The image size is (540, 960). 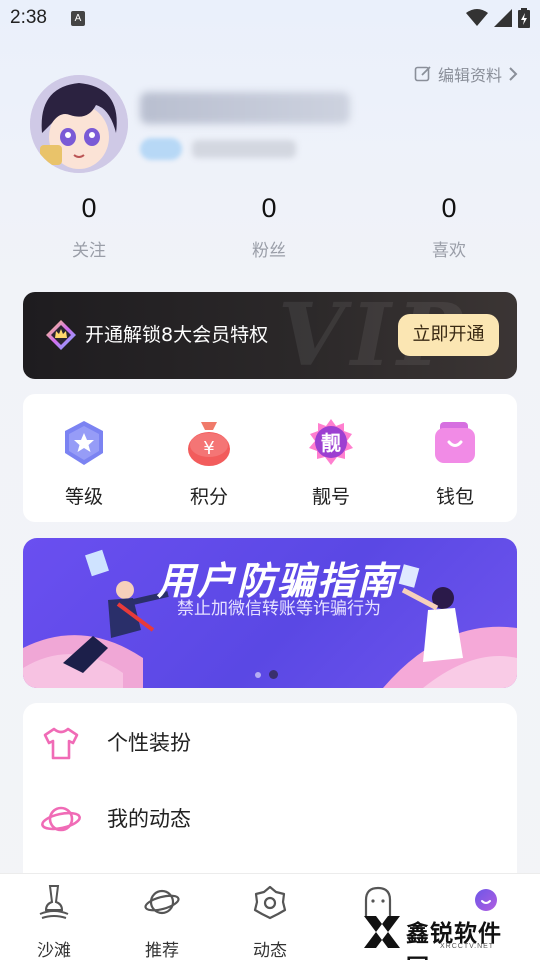 What do you see at coordinates (149, 819) in the screenshot?
I see `menu-item-label: 我的动态` at bounding box center [149, 819].